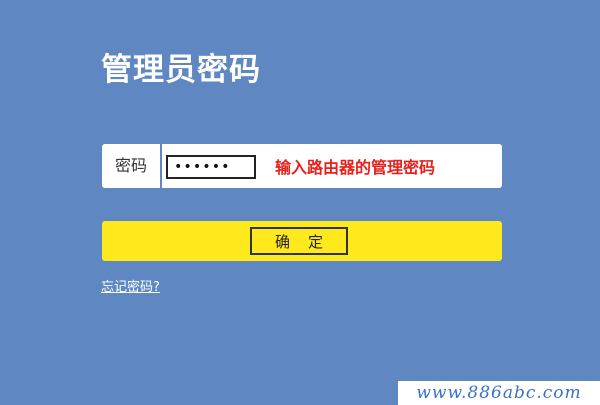 This screenshot has width=600, height=405. I want to click on confirm-button: 确定, so click(299, 241).